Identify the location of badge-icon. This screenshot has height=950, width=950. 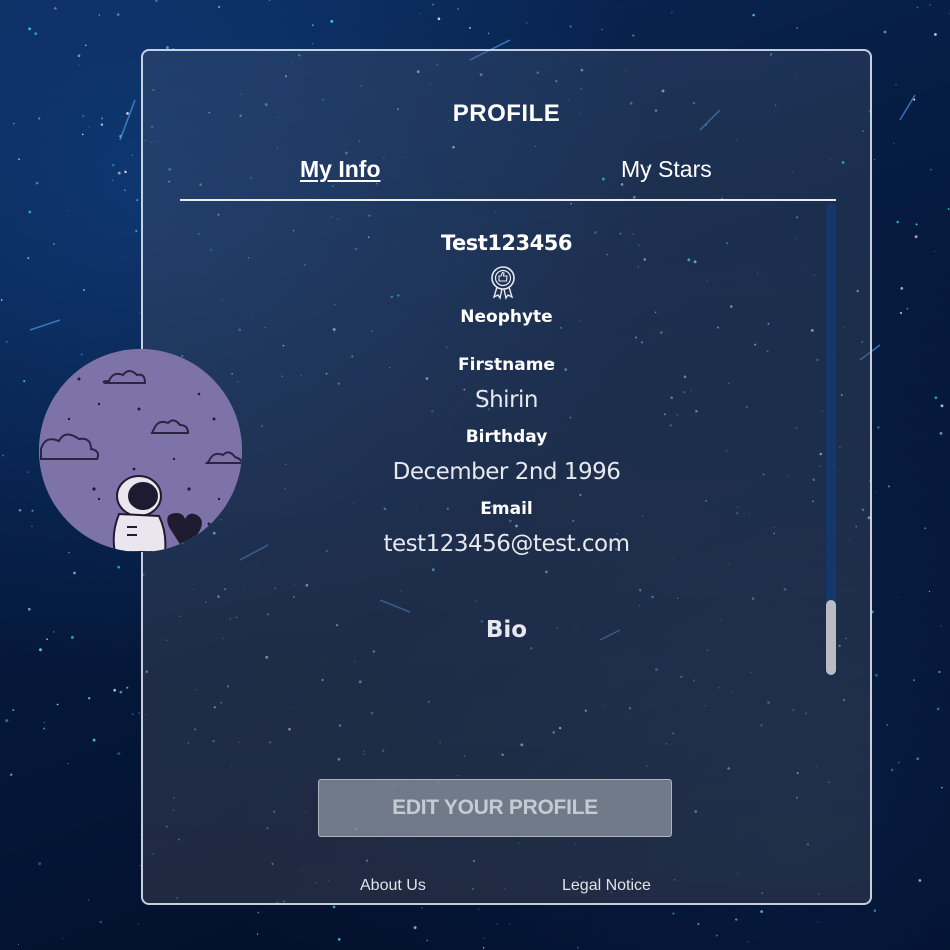
(503, 283).